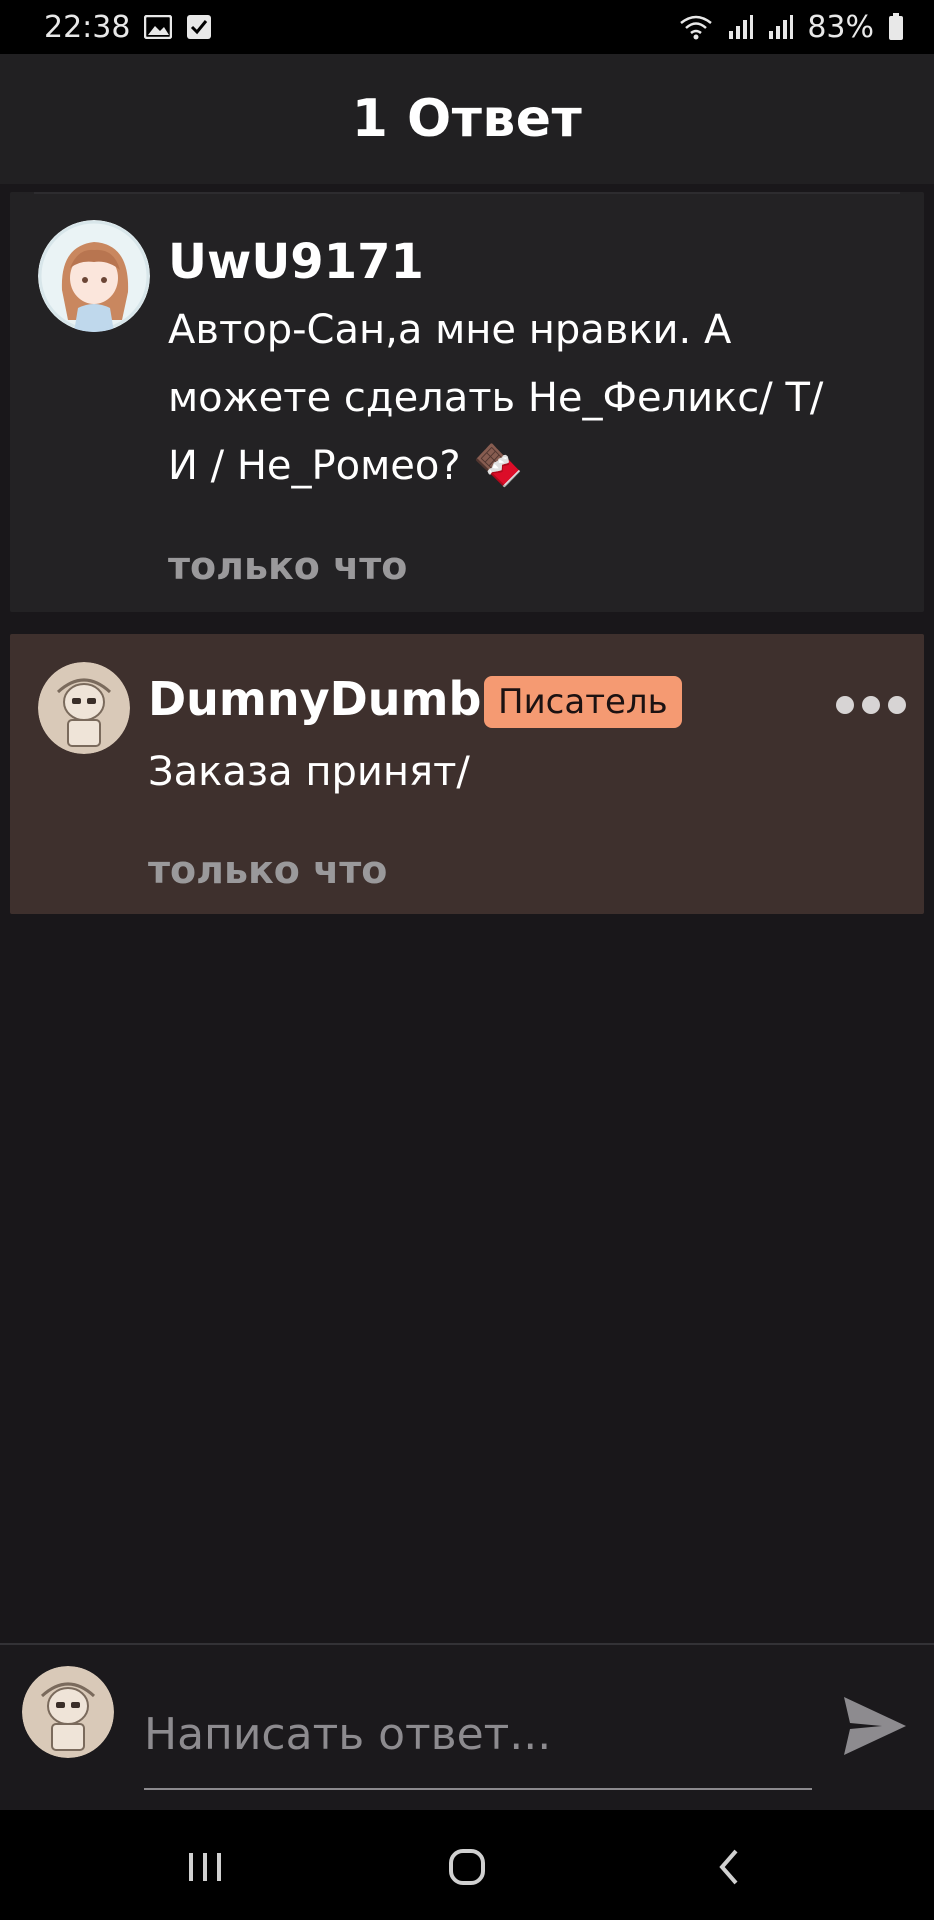 Image resolution: width=934 pixels, height=1920 pixels. I want to click on comment-text: Заказа принят/, so click(309, 772).